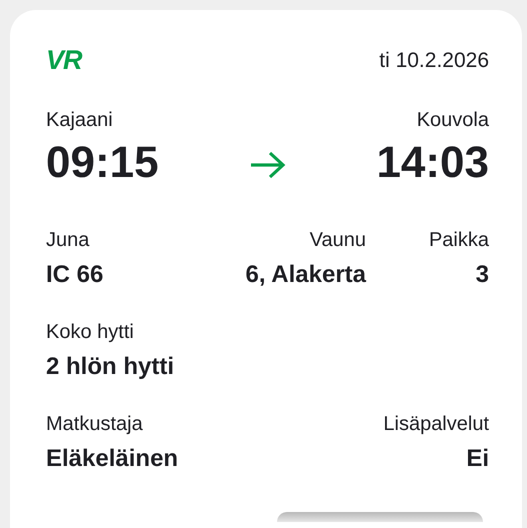 This screenshot has height=528, width=527. What do you see at coordinates (434, 60) in the screenshot?
I see `travel-date: ti 10.2.2026` at bounding box center [434, 60].